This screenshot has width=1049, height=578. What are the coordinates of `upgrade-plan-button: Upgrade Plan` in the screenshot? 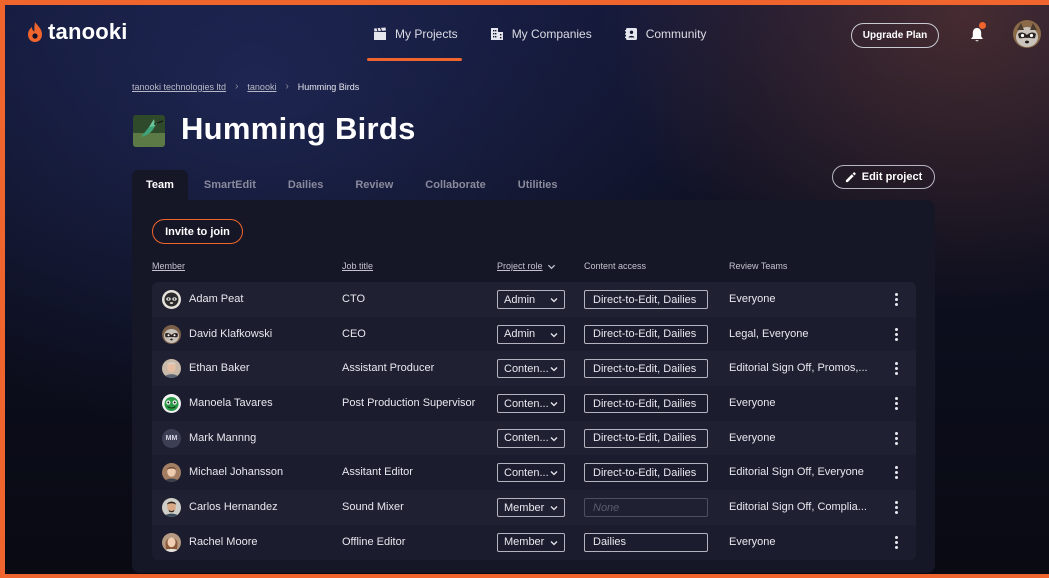 It's located at (895, 35).